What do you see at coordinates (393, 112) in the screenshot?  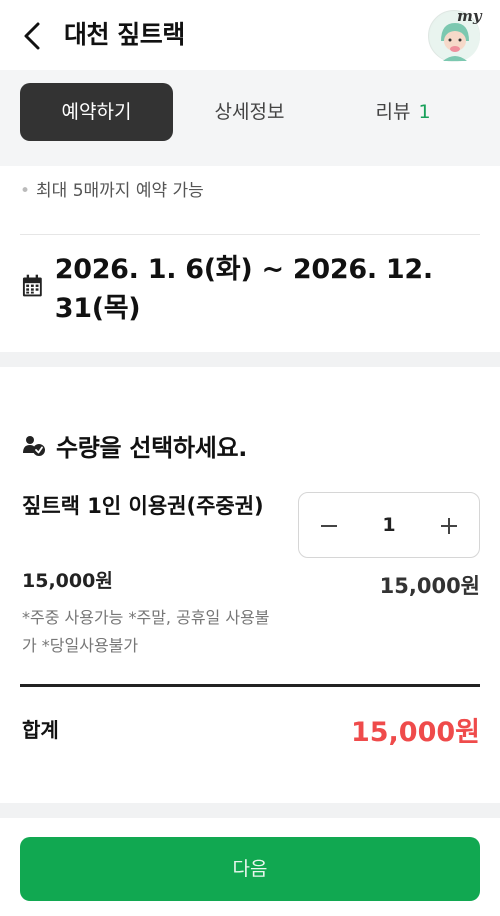 I see `tab-reviews-label: 리뷰` at bounding box center [393, 112].